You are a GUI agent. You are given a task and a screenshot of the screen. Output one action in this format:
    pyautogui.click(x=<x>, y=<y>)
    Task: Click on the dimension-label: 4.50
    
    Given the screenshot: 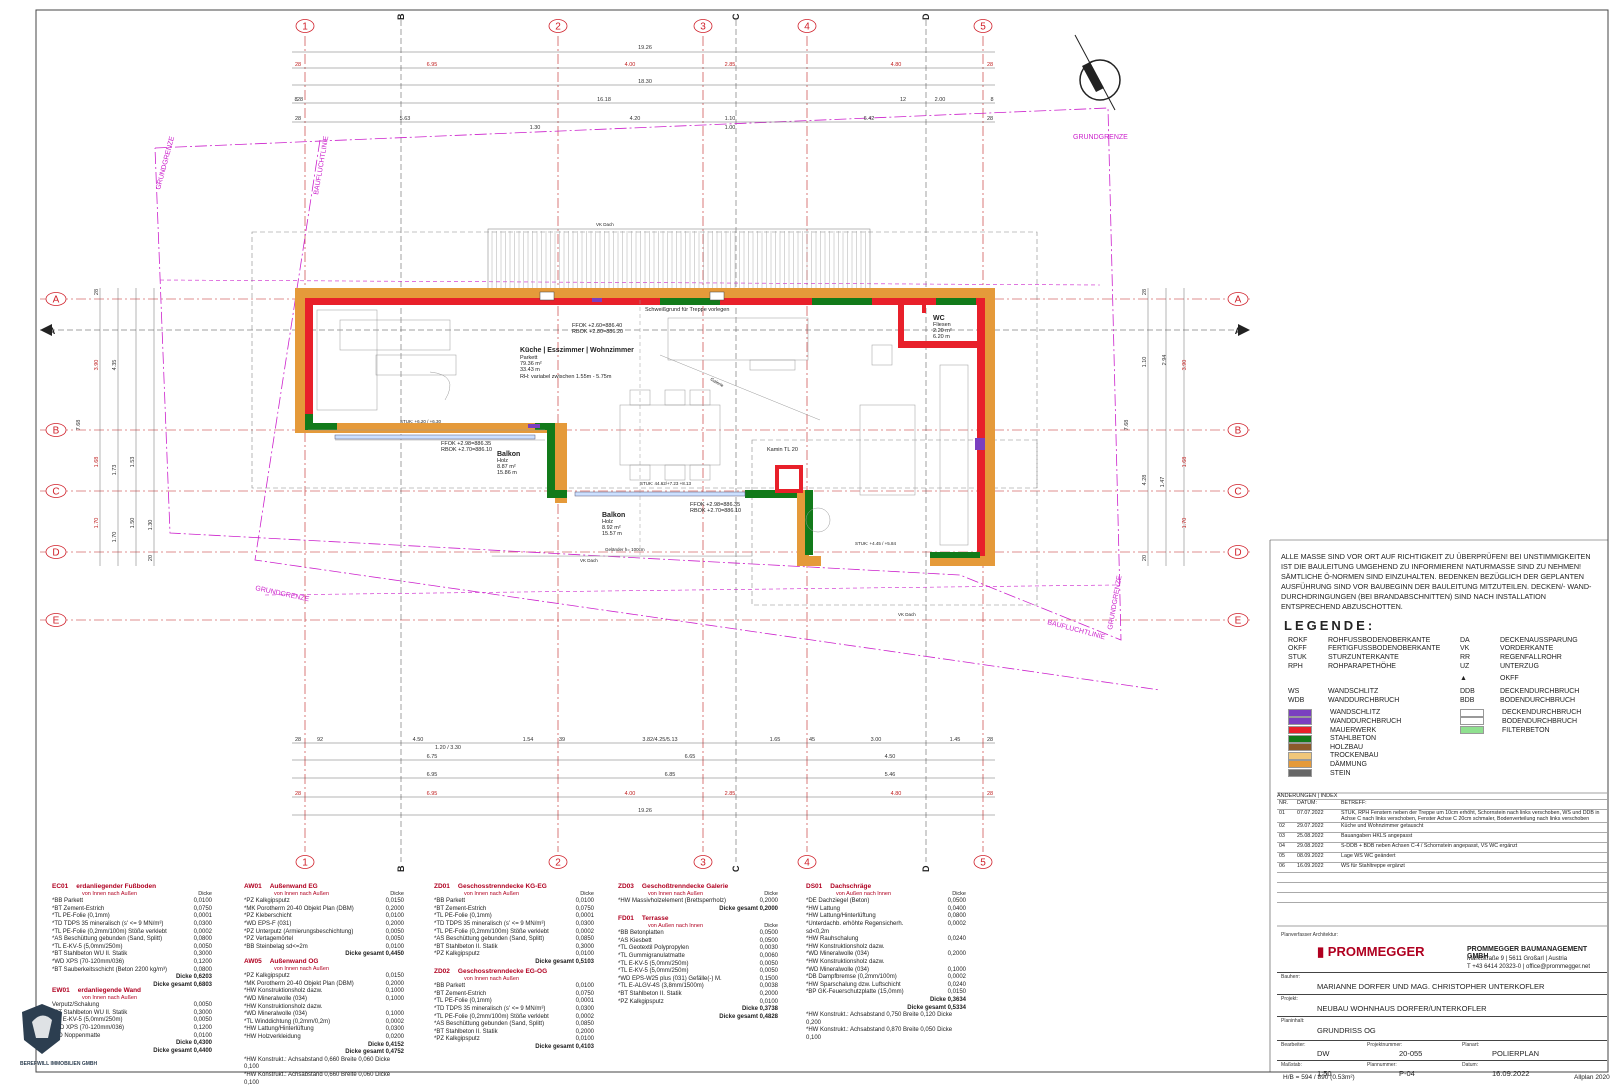 What is the action you would take?
    pyautogui.click(x=418, y=740)
    